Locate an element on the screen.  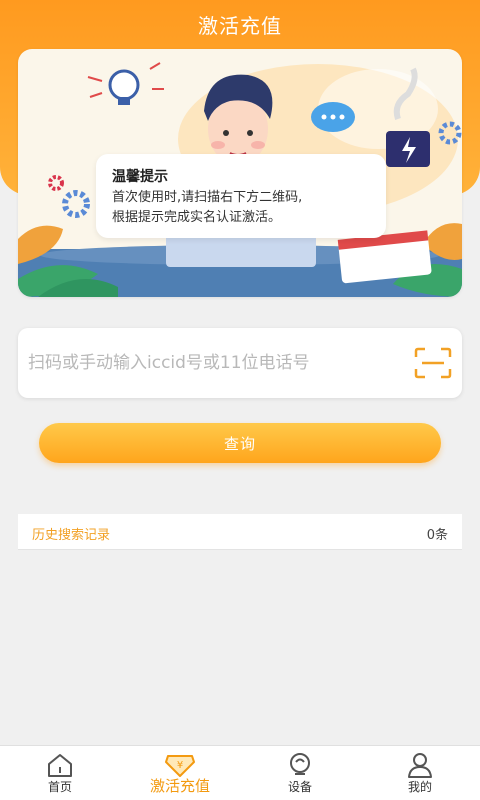
user-icon is located at coordinates (420, 765).